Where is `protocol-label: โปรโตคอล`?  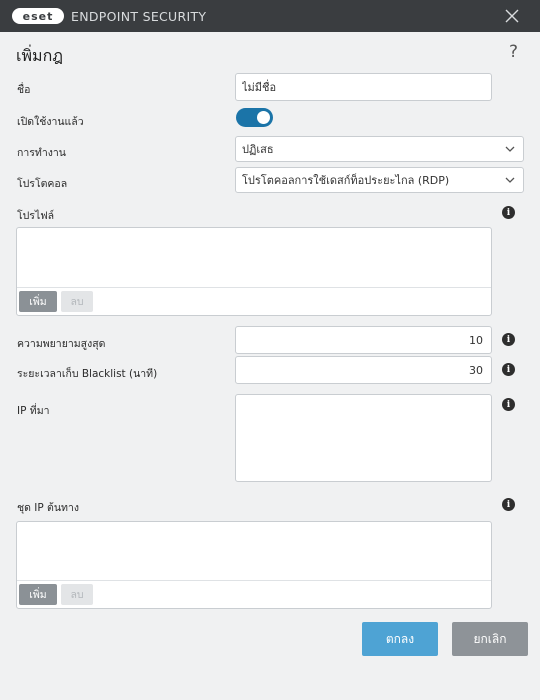 protocol-label: โปรโตคอล is located at coordinates (42, 184).